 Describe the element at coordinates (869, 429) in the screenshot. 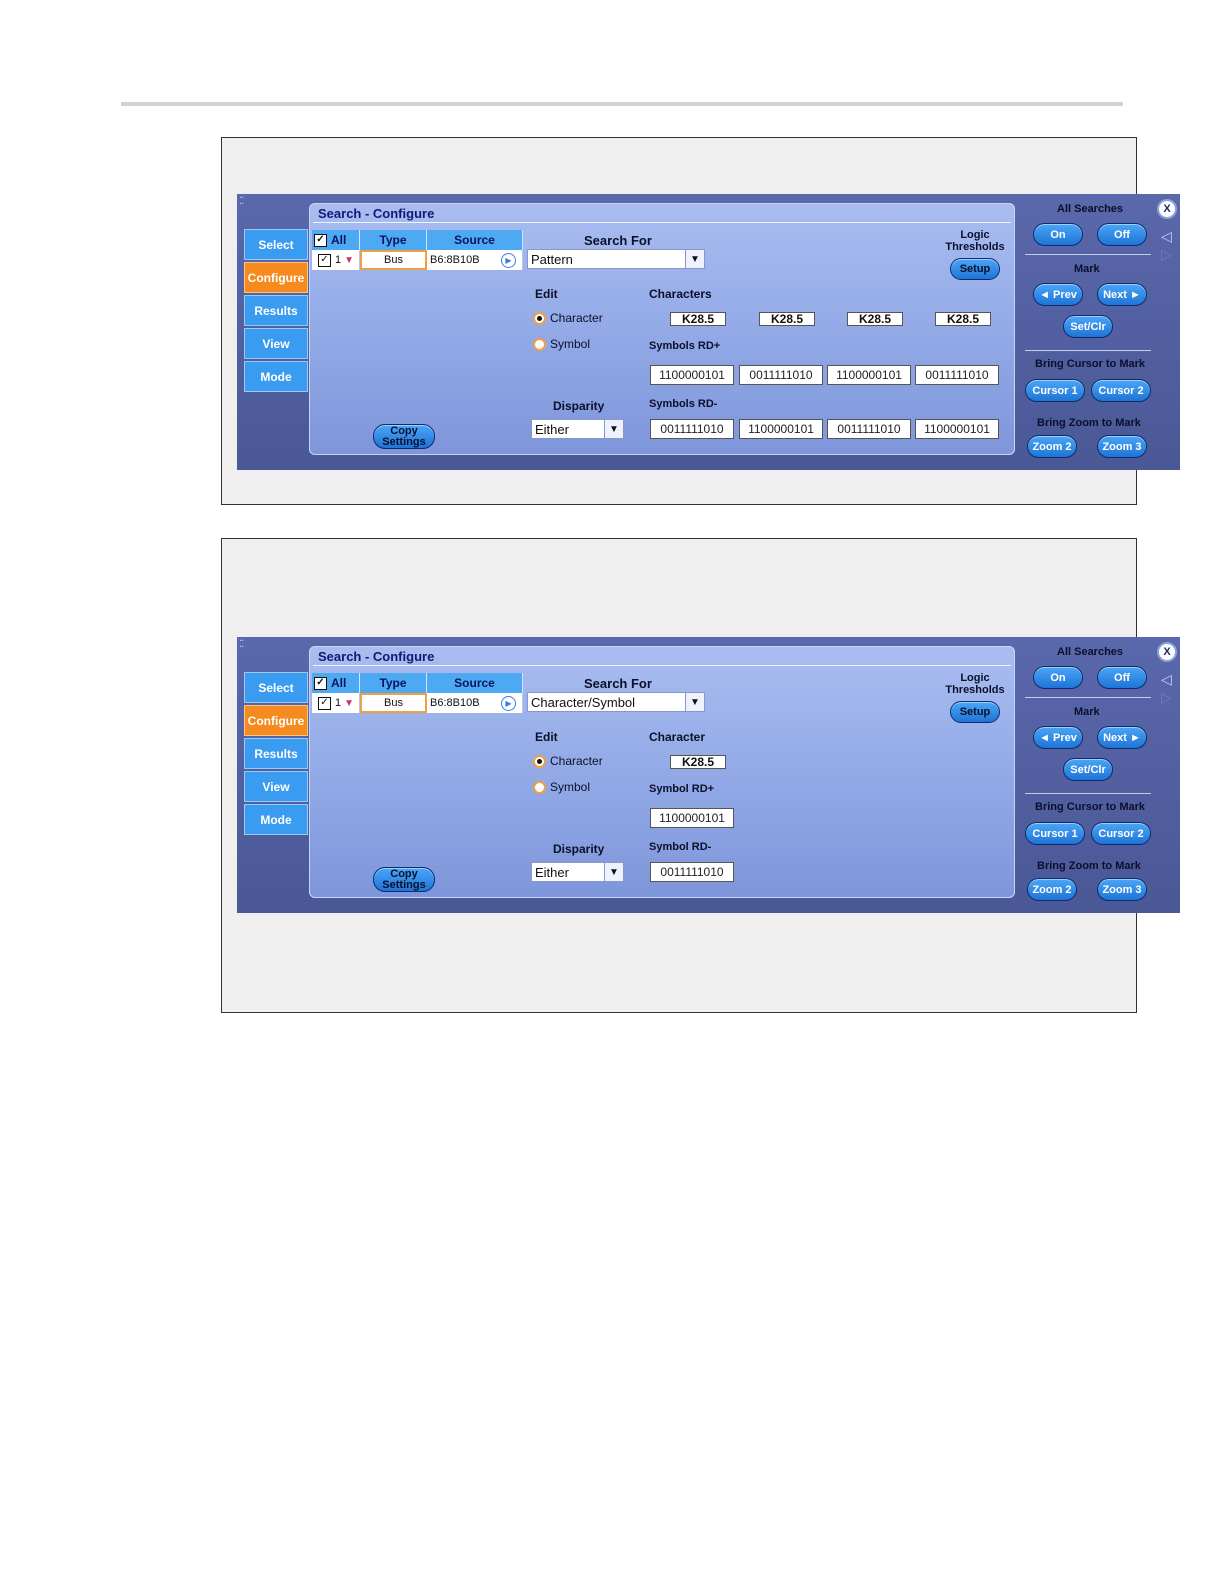

I see `rd-minus-field-3: 0011111010` at that location.